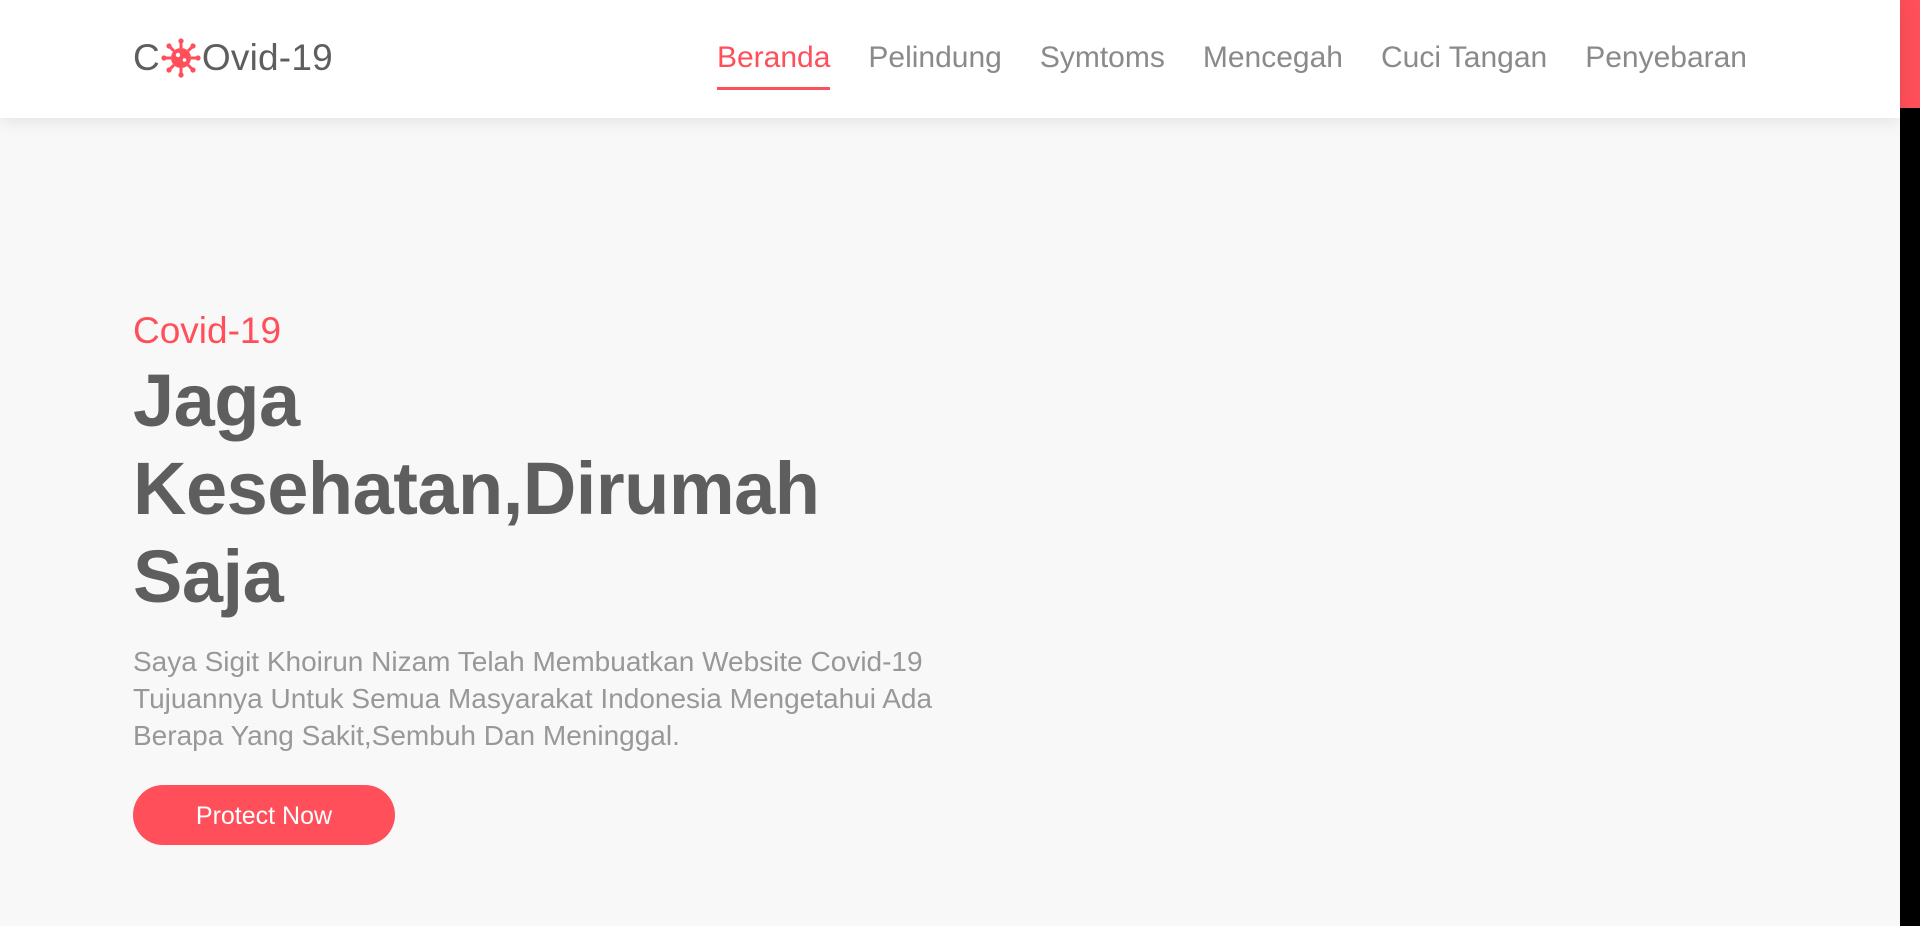  What do you see at coordinates (773, 62) in the screenshot?
I see `nav-item-beranda: Beranda` at bounding box center [773, 62].